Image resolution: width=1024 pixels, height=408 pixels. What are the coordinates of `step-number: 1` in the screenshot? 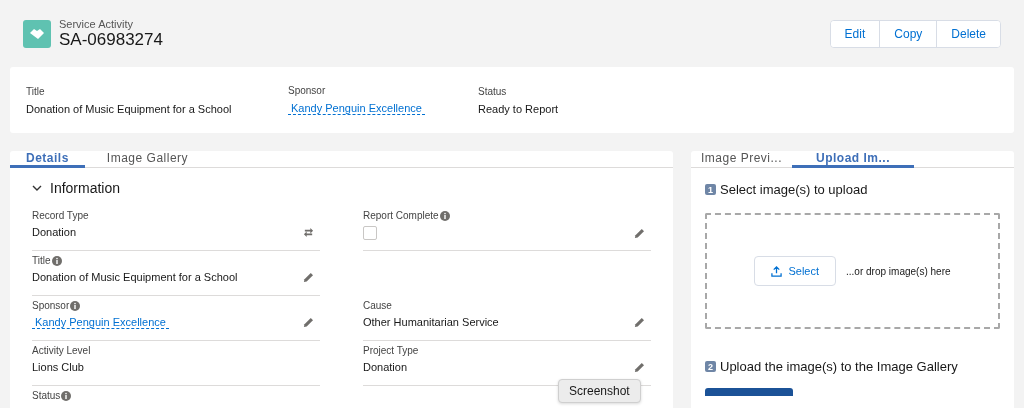 It's located at (710, 189).